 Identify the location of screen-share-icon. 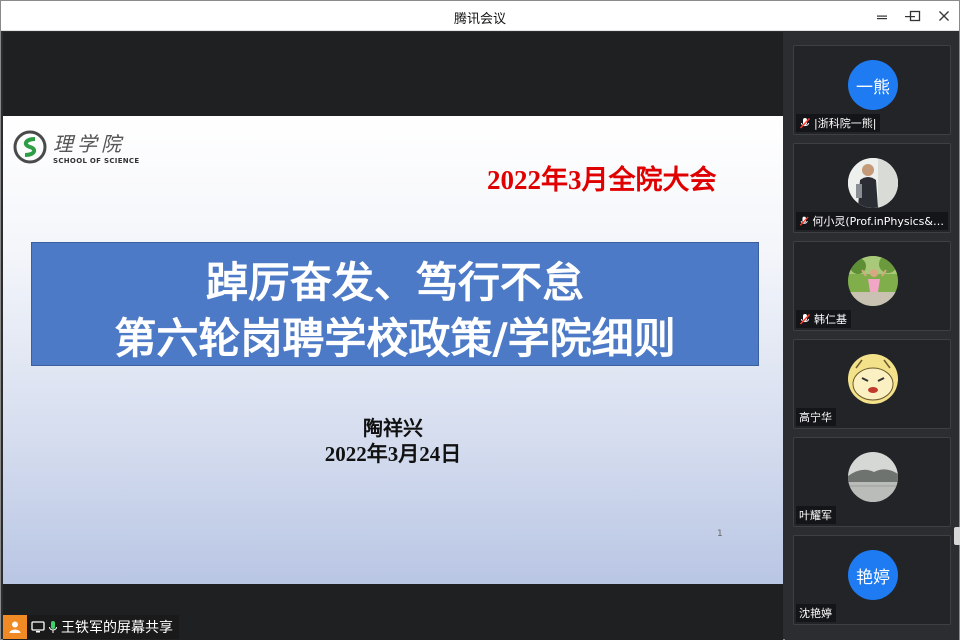
(38, 627).